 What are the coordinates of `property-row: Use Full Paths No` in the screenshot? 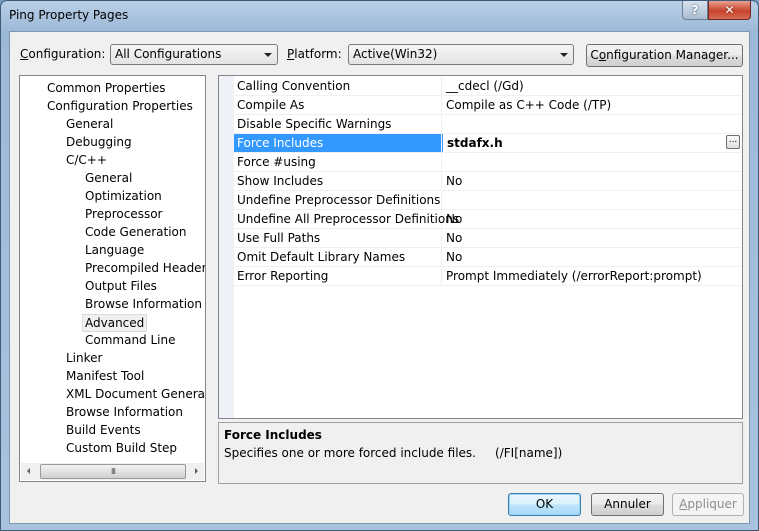 It's located at (488, 238).